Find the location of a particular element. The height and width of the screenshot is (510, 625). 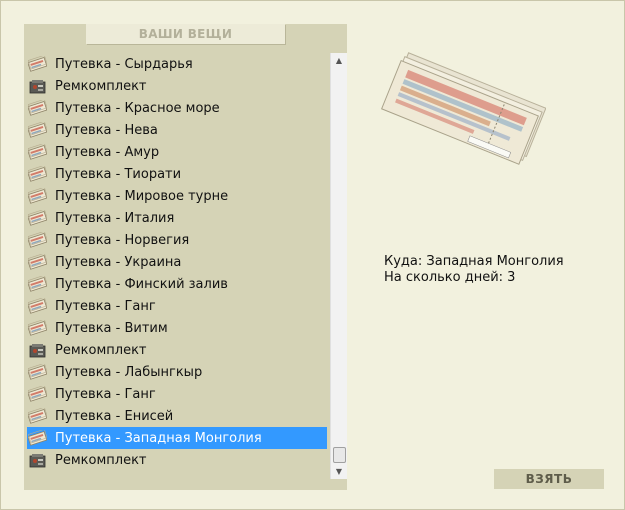

list-item-label: Путевка - Амур is located at coordinates (107, 152).